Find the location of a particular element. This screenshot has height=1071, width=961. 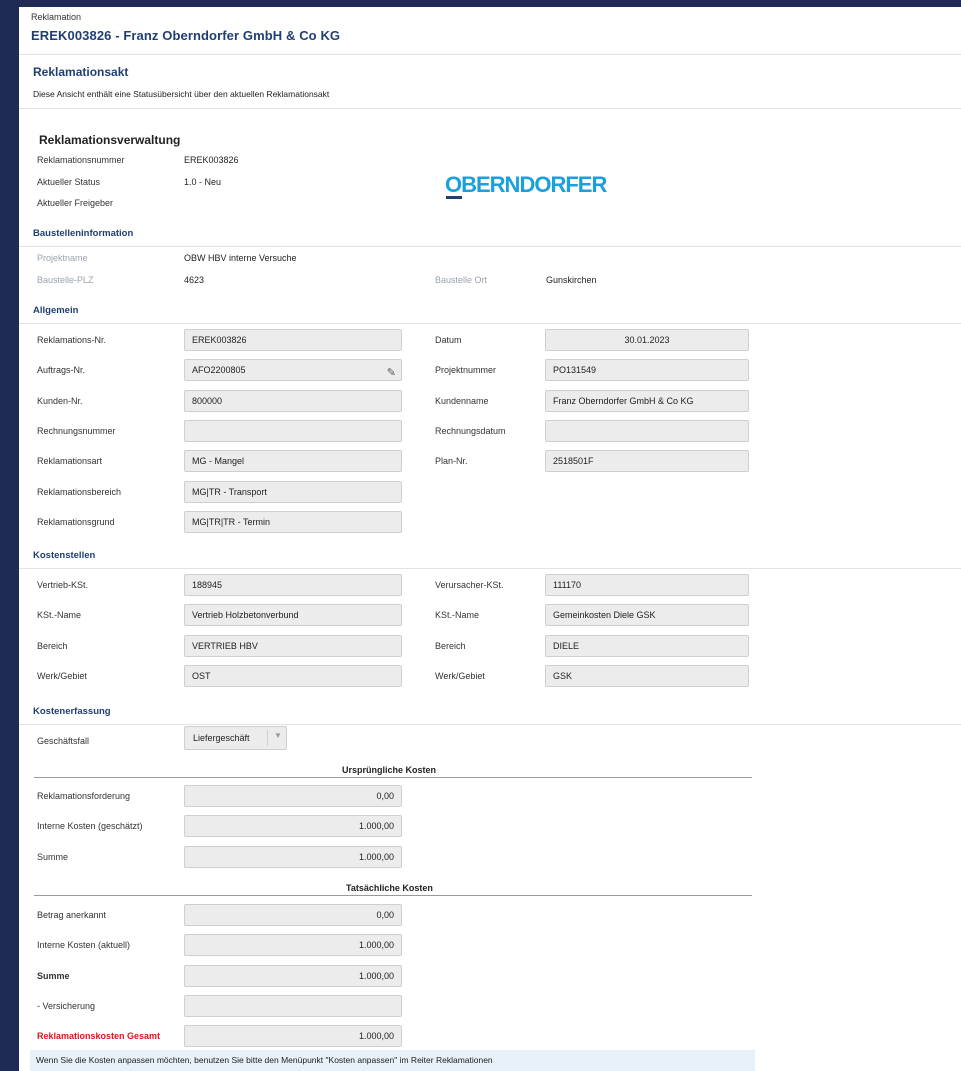

zip-value: 4623 is located at coordinates (194, 280).